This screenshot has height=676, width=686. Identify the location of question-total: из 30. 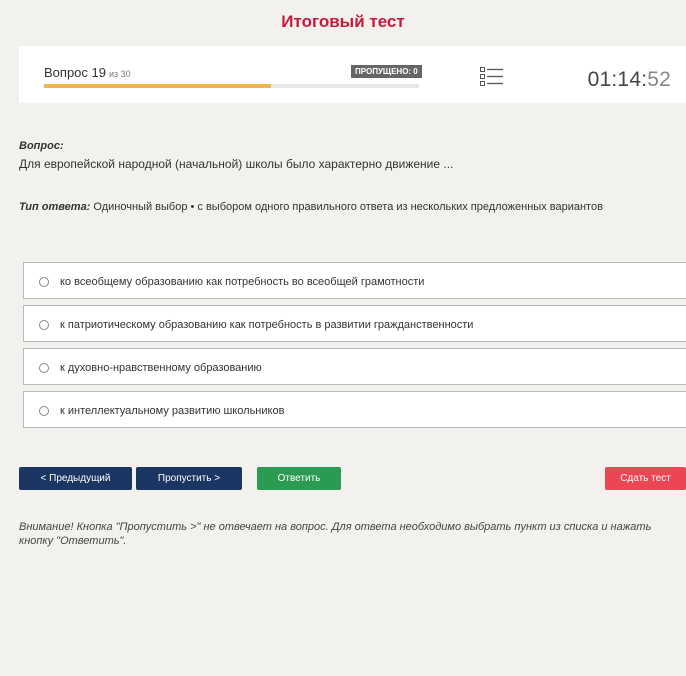
(119, 74).